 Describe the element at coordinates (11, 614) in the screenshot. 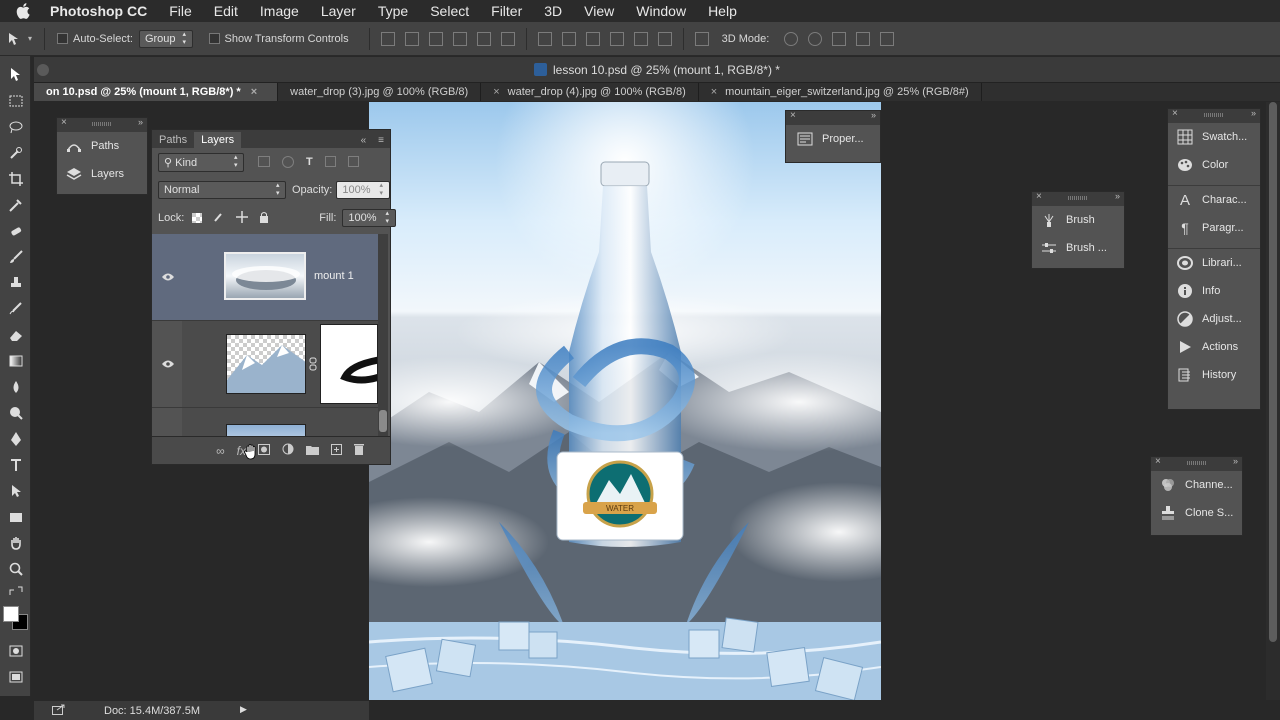

I see `foreground-color-swatch` at that location.